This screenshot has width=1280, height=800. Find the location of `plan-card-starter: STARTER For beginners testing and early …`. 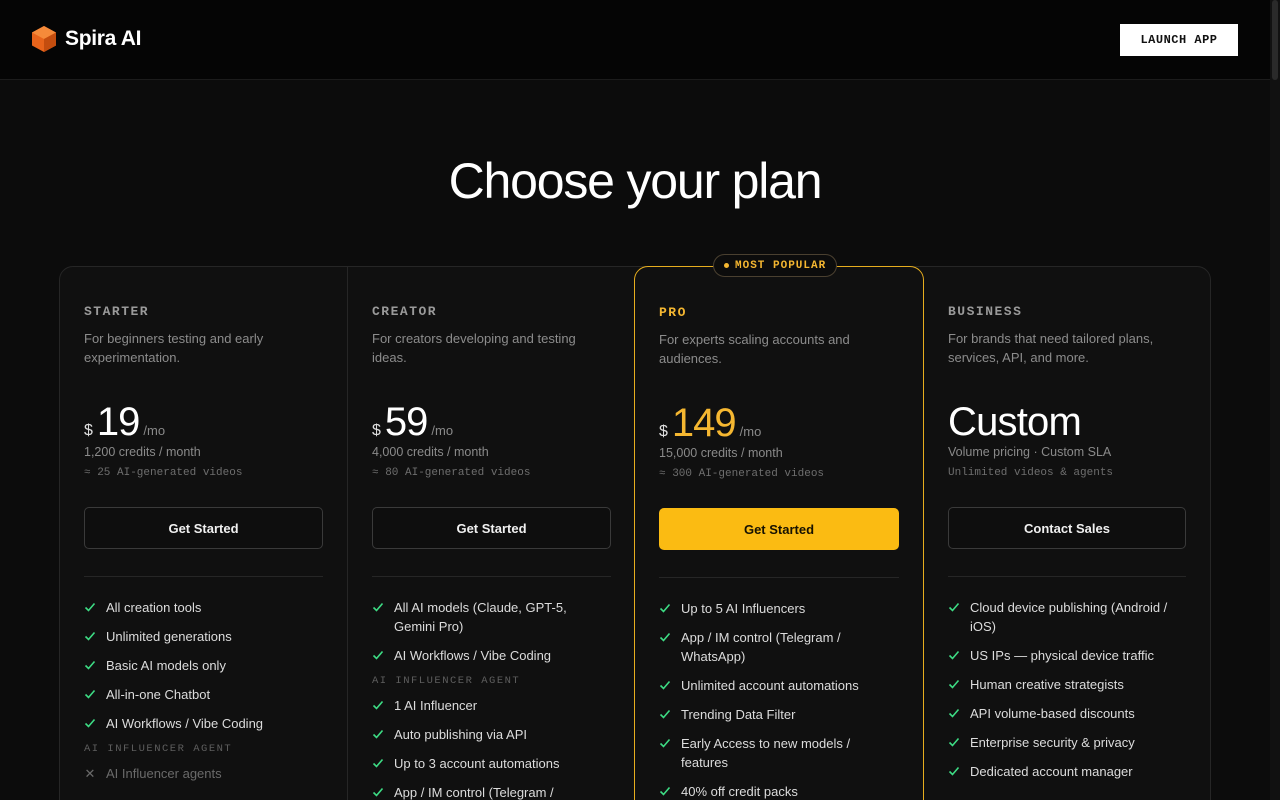

plan-card-starter: STARTER For beginners testing and early … is located at coordinates (203, 533).